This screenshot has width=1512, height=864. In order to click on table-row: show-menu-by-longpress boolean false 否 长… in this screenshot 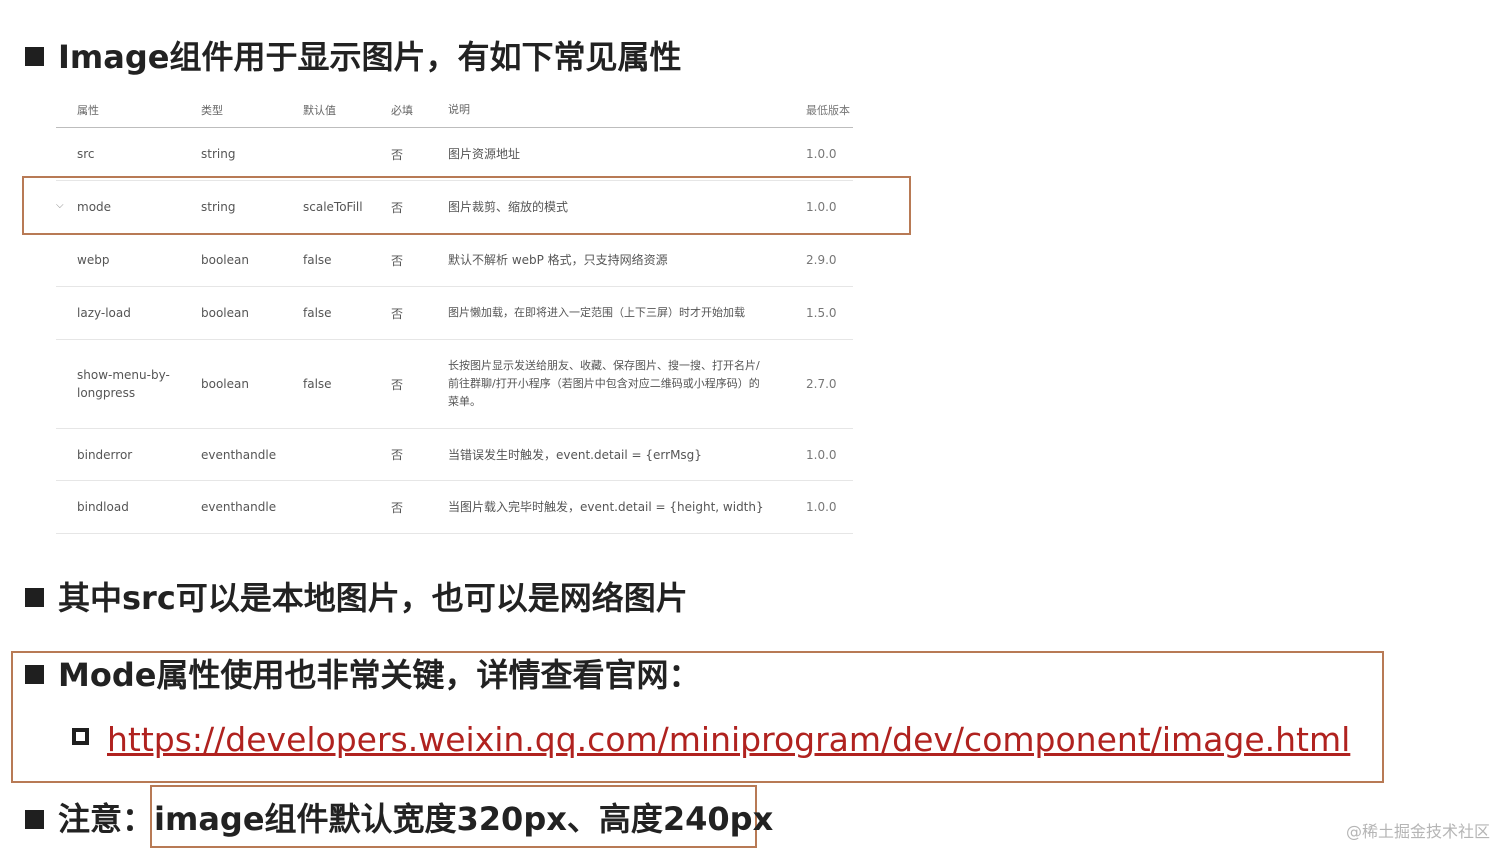, I will do `click(454, 384)`.